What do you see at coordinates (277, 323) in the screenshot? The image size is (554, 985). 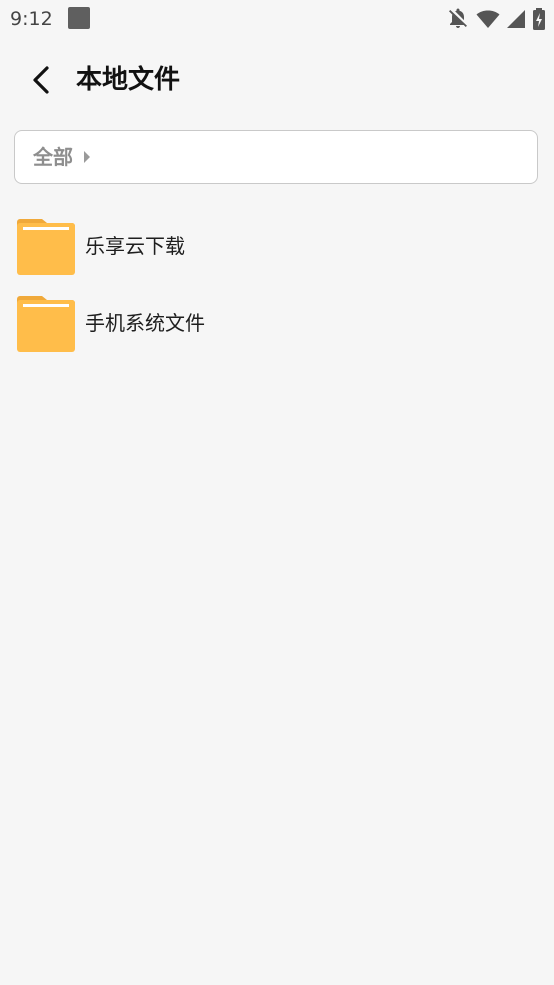 I see `list-item-folder: 手机系统文件` at bounding box center [277, 323].